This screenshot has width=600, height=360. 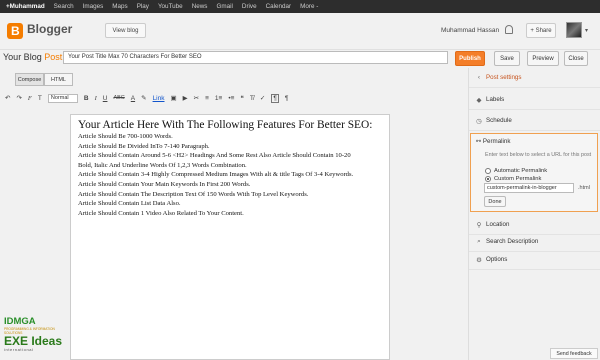 What do you see at coordinates (105, 98) in the screenshot?
I see `underline-button: U` at bounding box center [105, 98].